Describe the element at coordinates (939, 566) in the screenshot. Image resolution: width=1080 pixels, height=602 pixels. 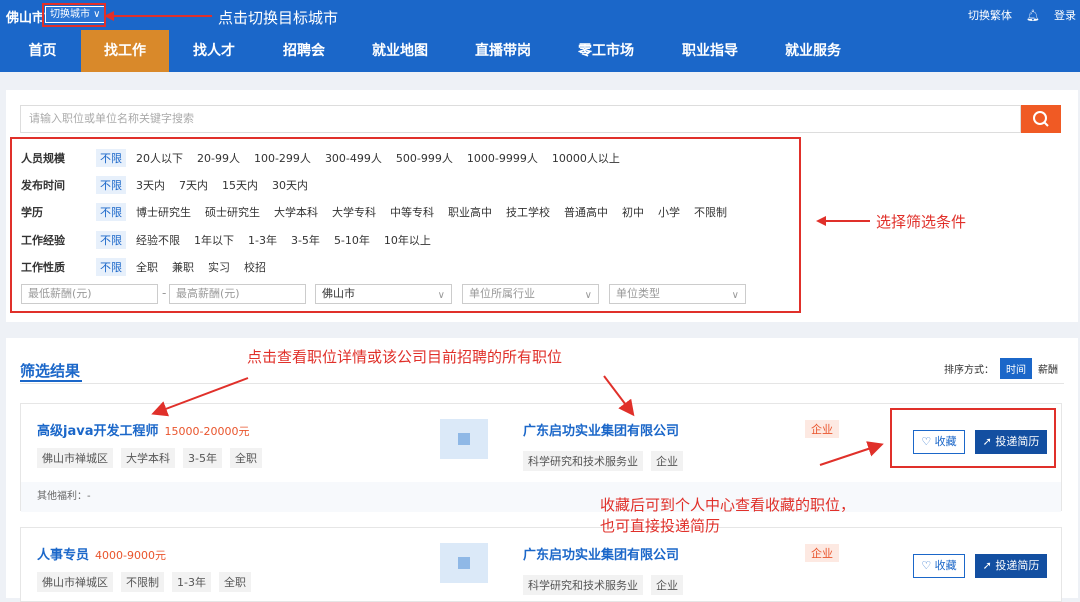
I see `favorite-button: ♡ 收藏` at that location.